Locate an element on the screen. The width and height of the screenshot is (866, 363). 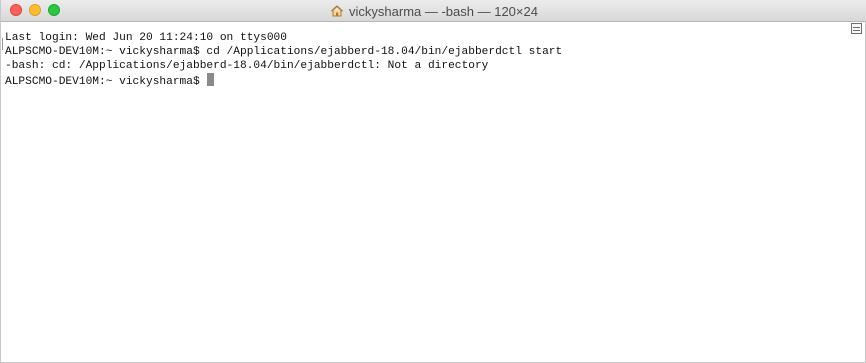
home-icon is located at coordinates (337, 11).